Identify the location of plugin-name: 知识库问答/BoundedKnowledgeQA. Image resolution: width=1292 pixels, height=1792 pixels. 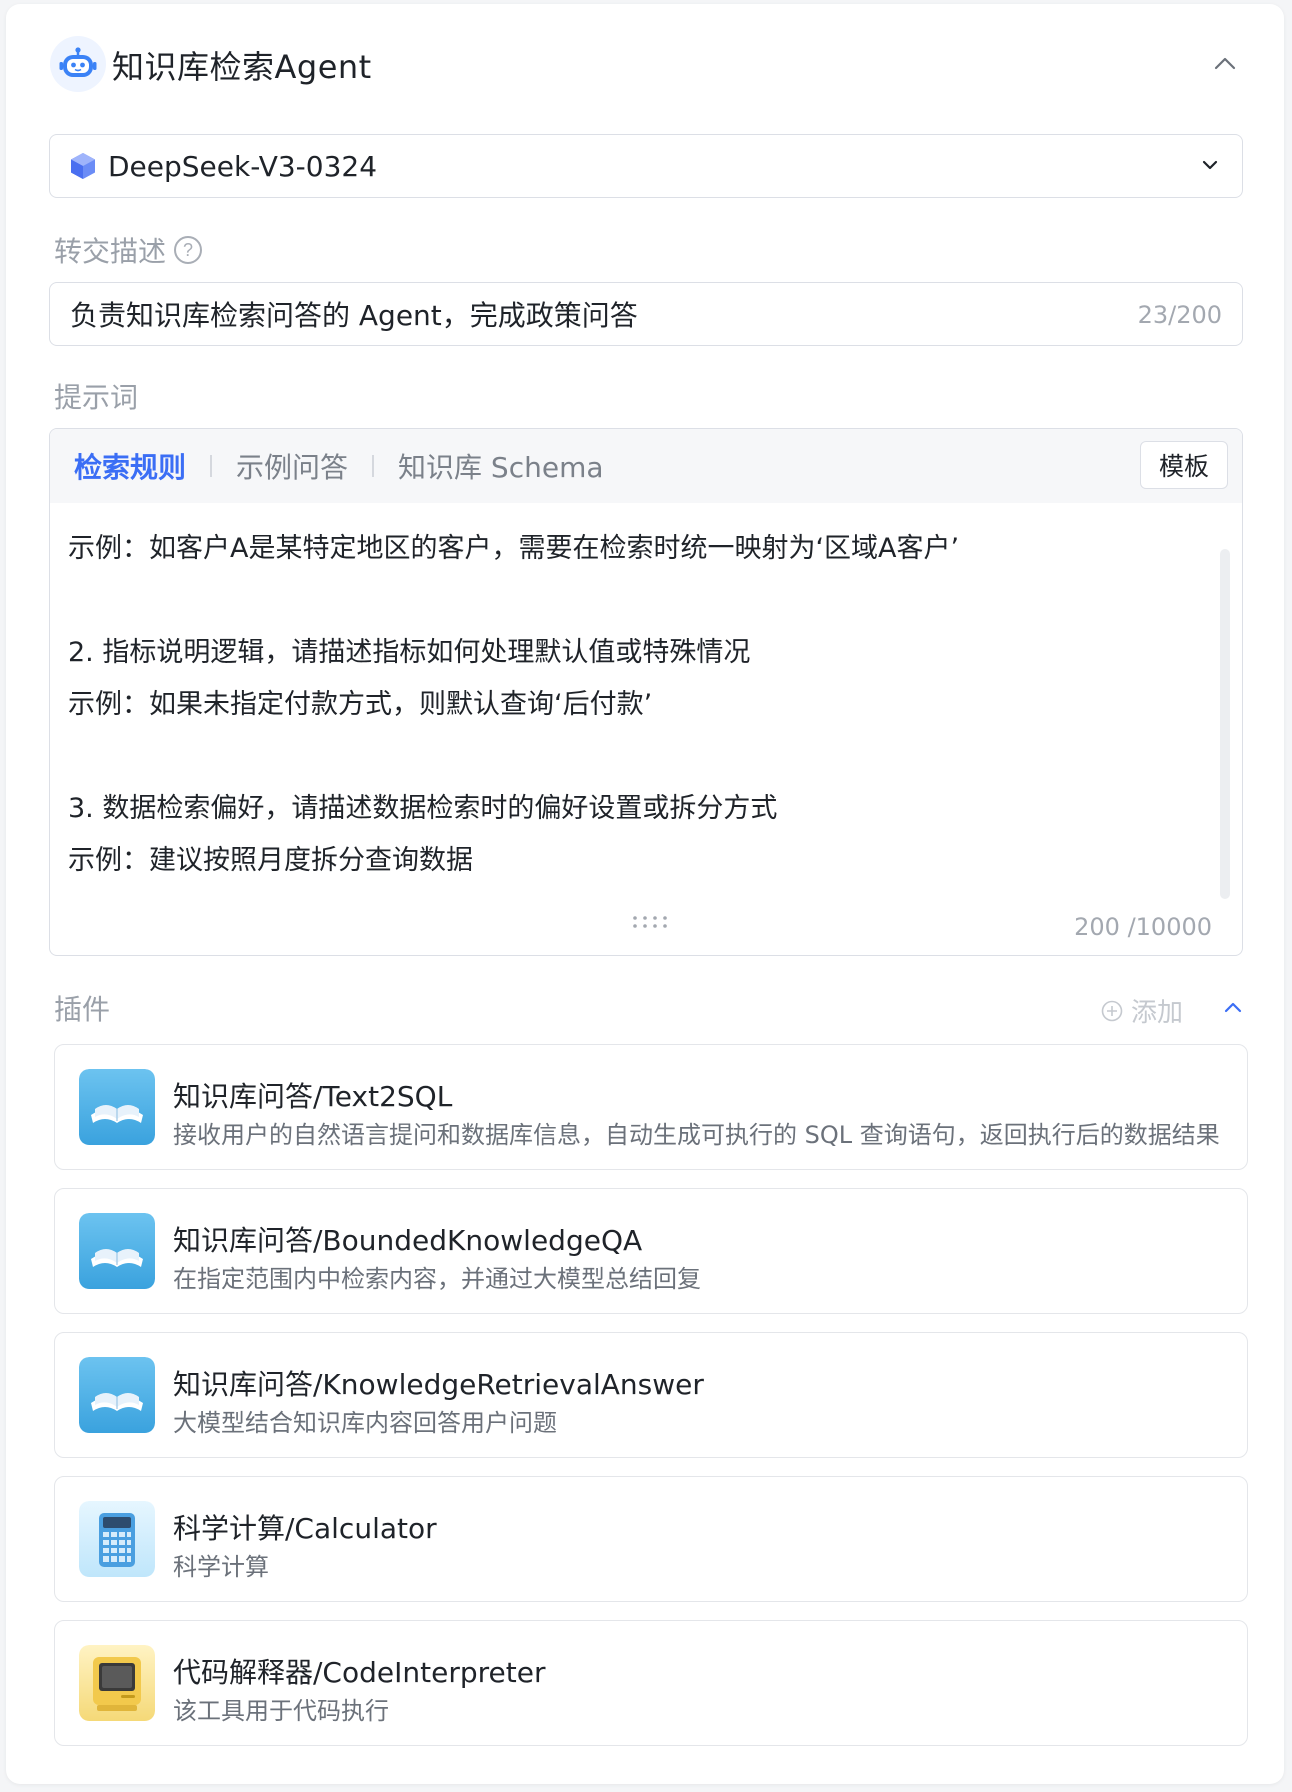
(408, 1240).